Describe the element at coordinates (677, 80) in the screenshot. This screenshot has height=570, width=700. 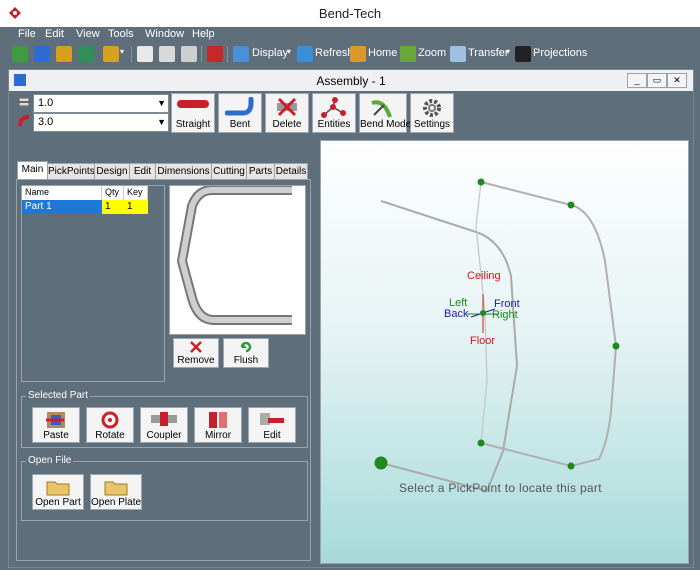
I see `close-button: ✕` at that location.